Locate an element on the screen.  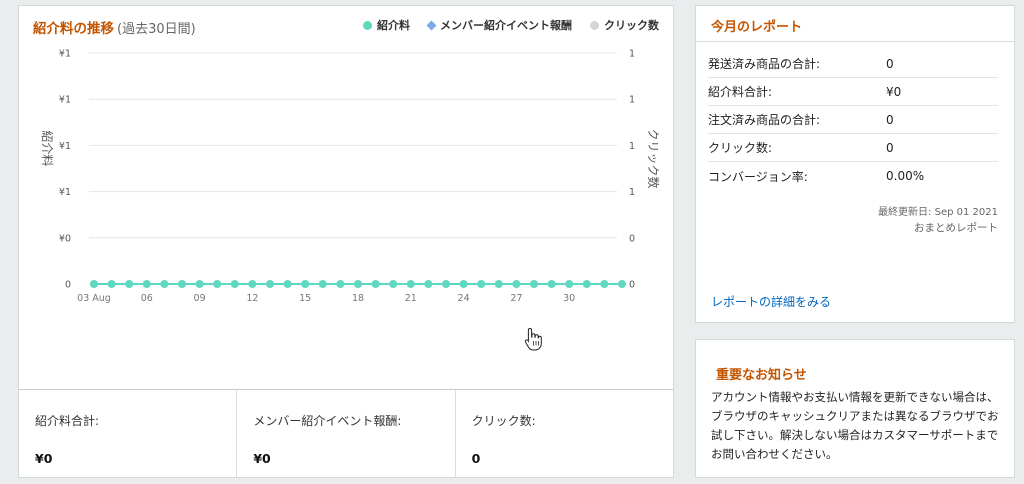
report-key: 紹介料合計: is located at coordinates (740, 92).